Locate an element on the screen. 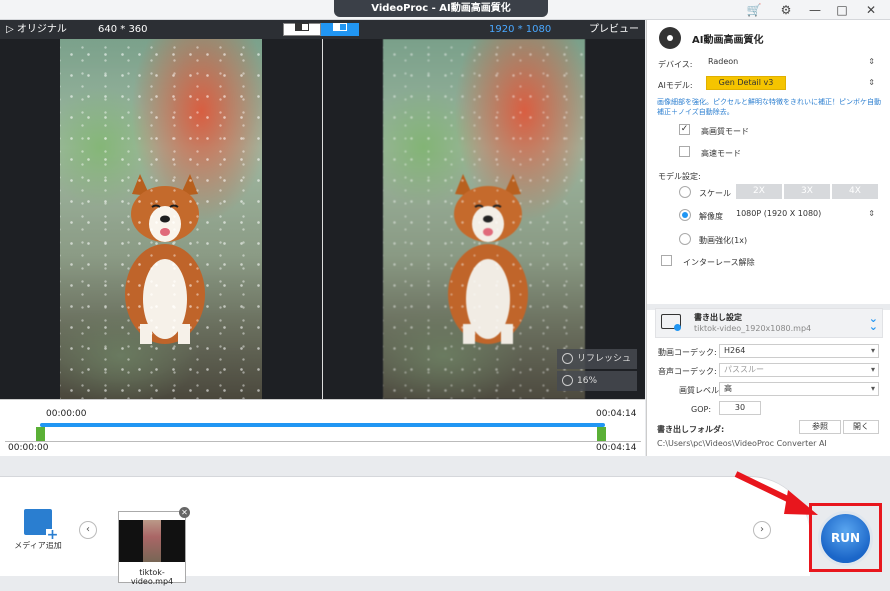 The height and width of the screenshot is (591, 890). resolution-radio is located at coordinates (685, 215).